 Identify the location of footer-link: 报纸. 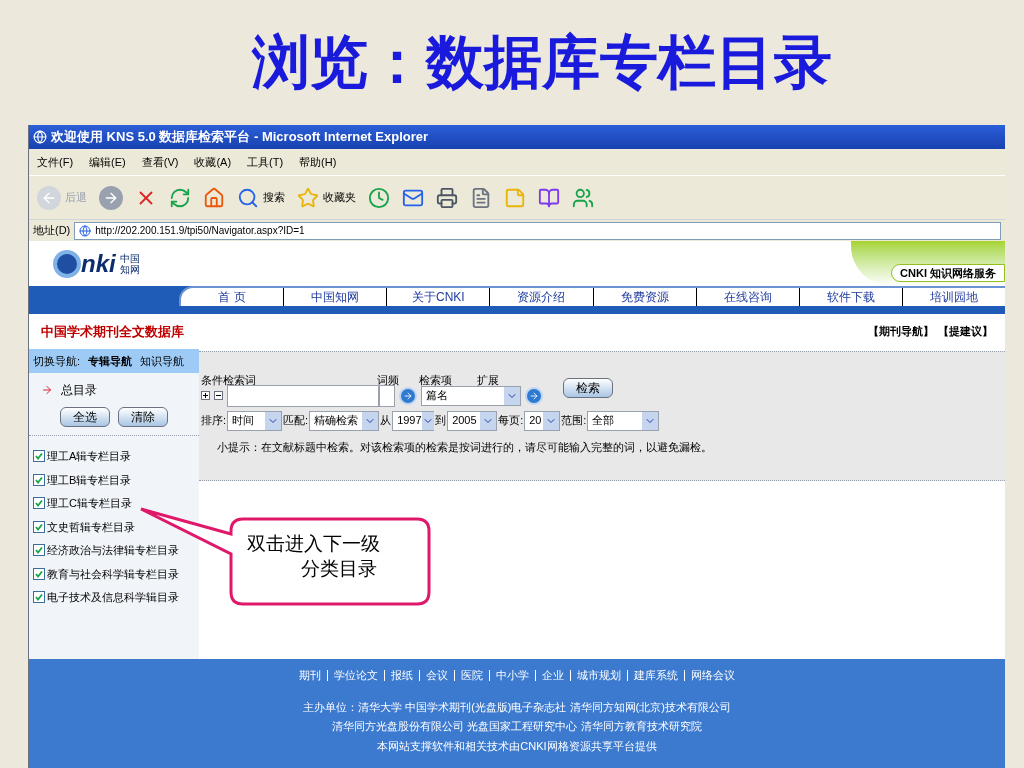
(402, 675).